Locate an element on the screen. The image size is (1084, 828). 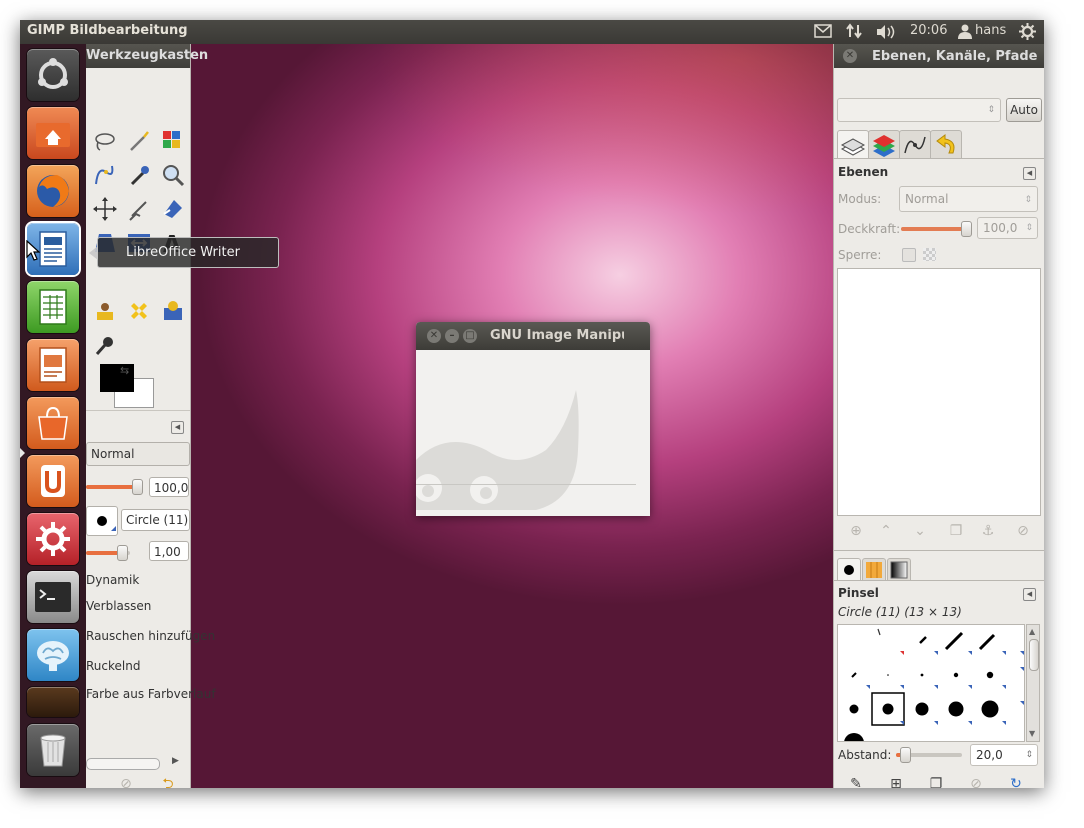
toolbox-title: Werkzeugkasten is located at coordinates (147, 55).